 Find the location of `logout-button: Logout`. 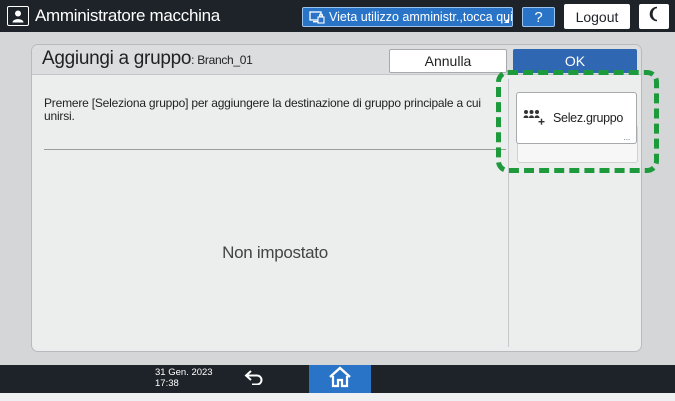

logout-button: Logout is located at coordinates (597, 16).